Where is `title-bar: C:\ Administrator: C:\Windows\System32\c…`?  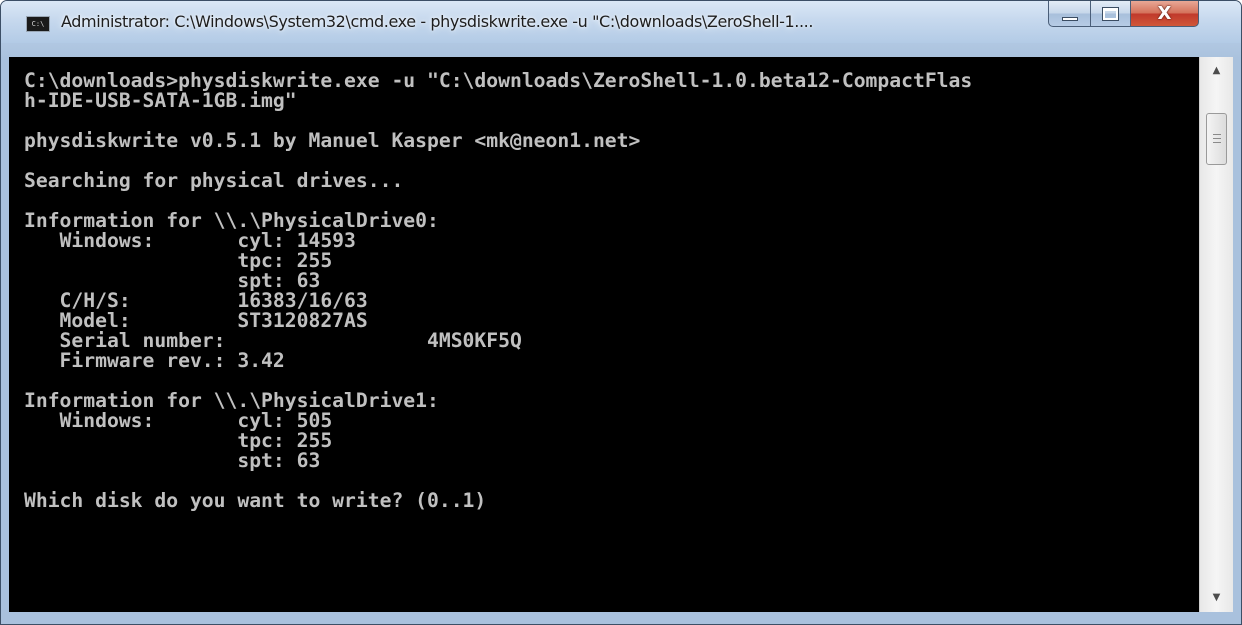
title-bar: C:\ Administrator: C:\Windows\System32\c… is located at coordinates (621, 22).